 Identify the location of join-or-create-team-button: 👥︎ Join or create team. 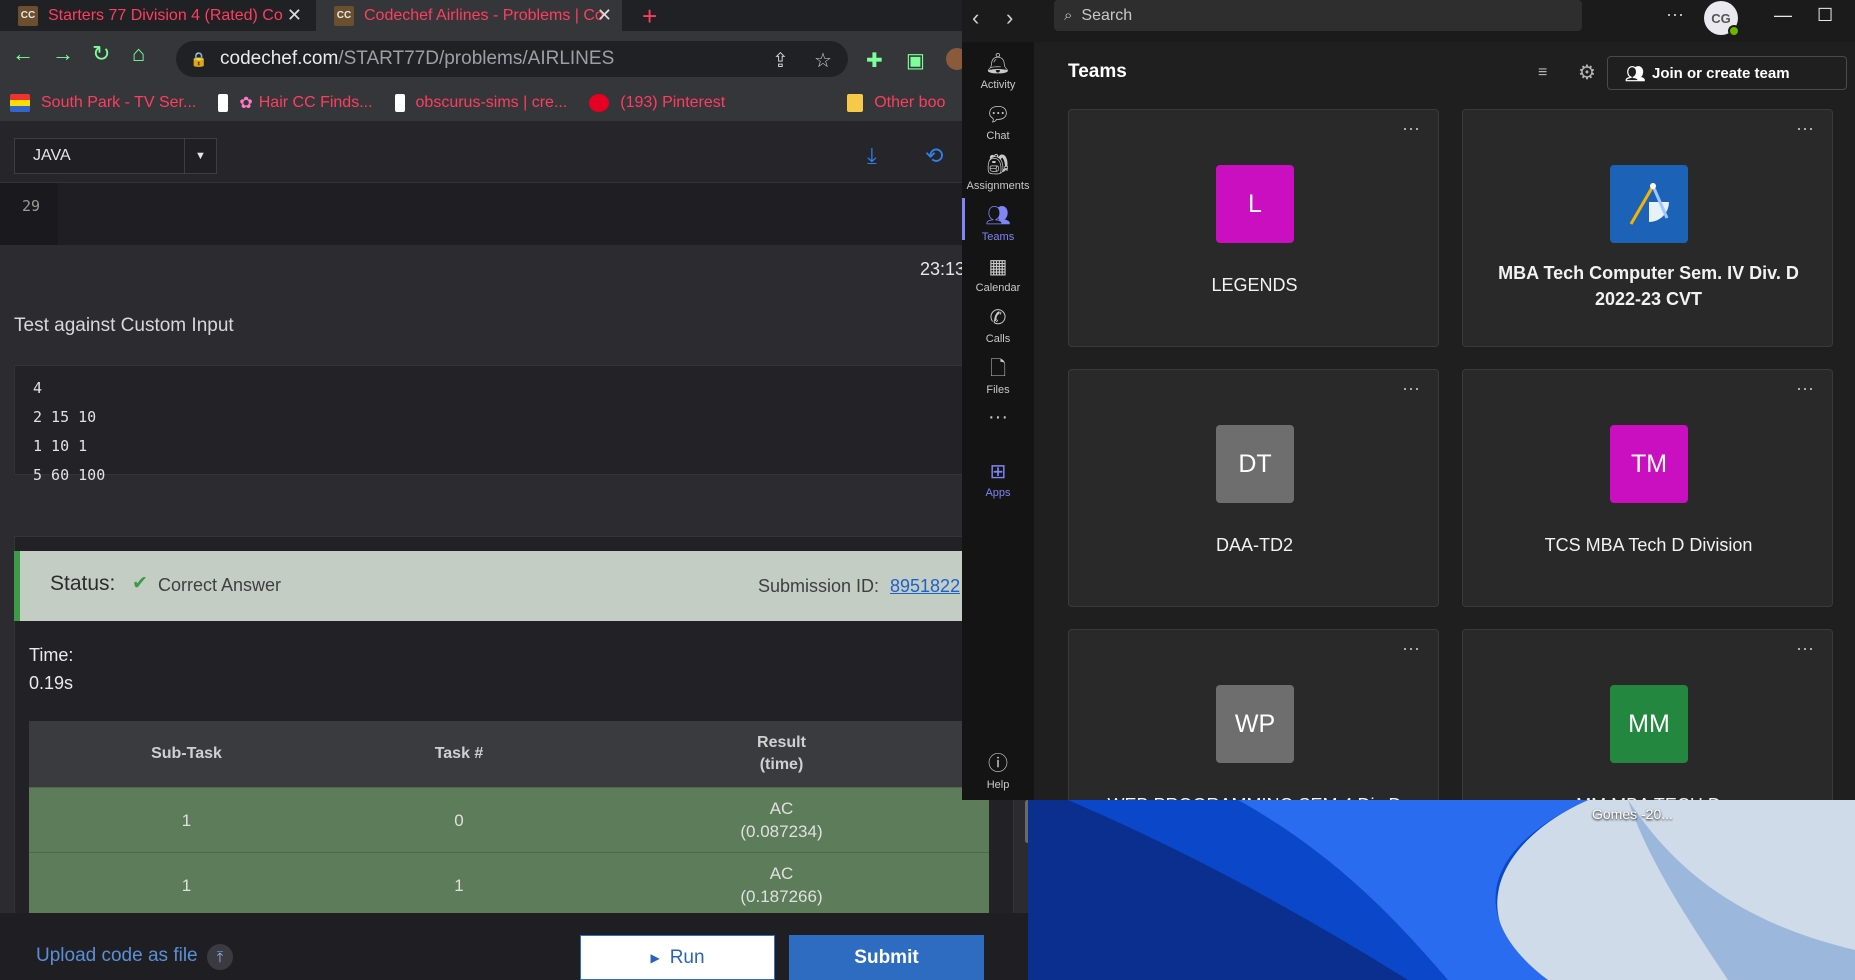
(1727, 73).